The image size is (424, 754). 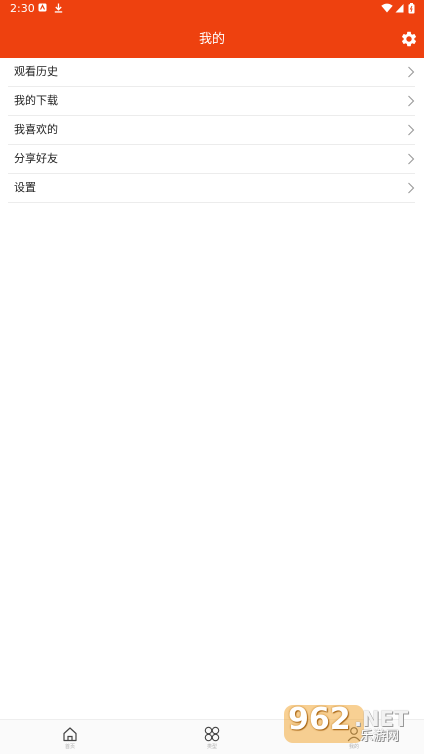 What do you see at coordinates (211, 747) in the screenshot?
I see `tab-label: 类型` at bounding box center [211, 747].